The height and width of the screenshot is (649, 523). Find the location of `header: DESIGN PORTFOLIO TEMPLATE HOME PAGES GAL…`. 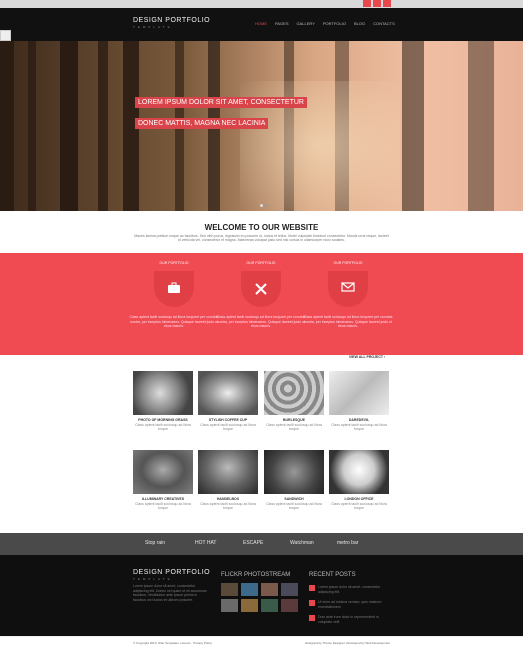

header: DESIGN PORTFOLIO TEMPLATE HOME PAGES GAL… is located at coordinates (261, 24).